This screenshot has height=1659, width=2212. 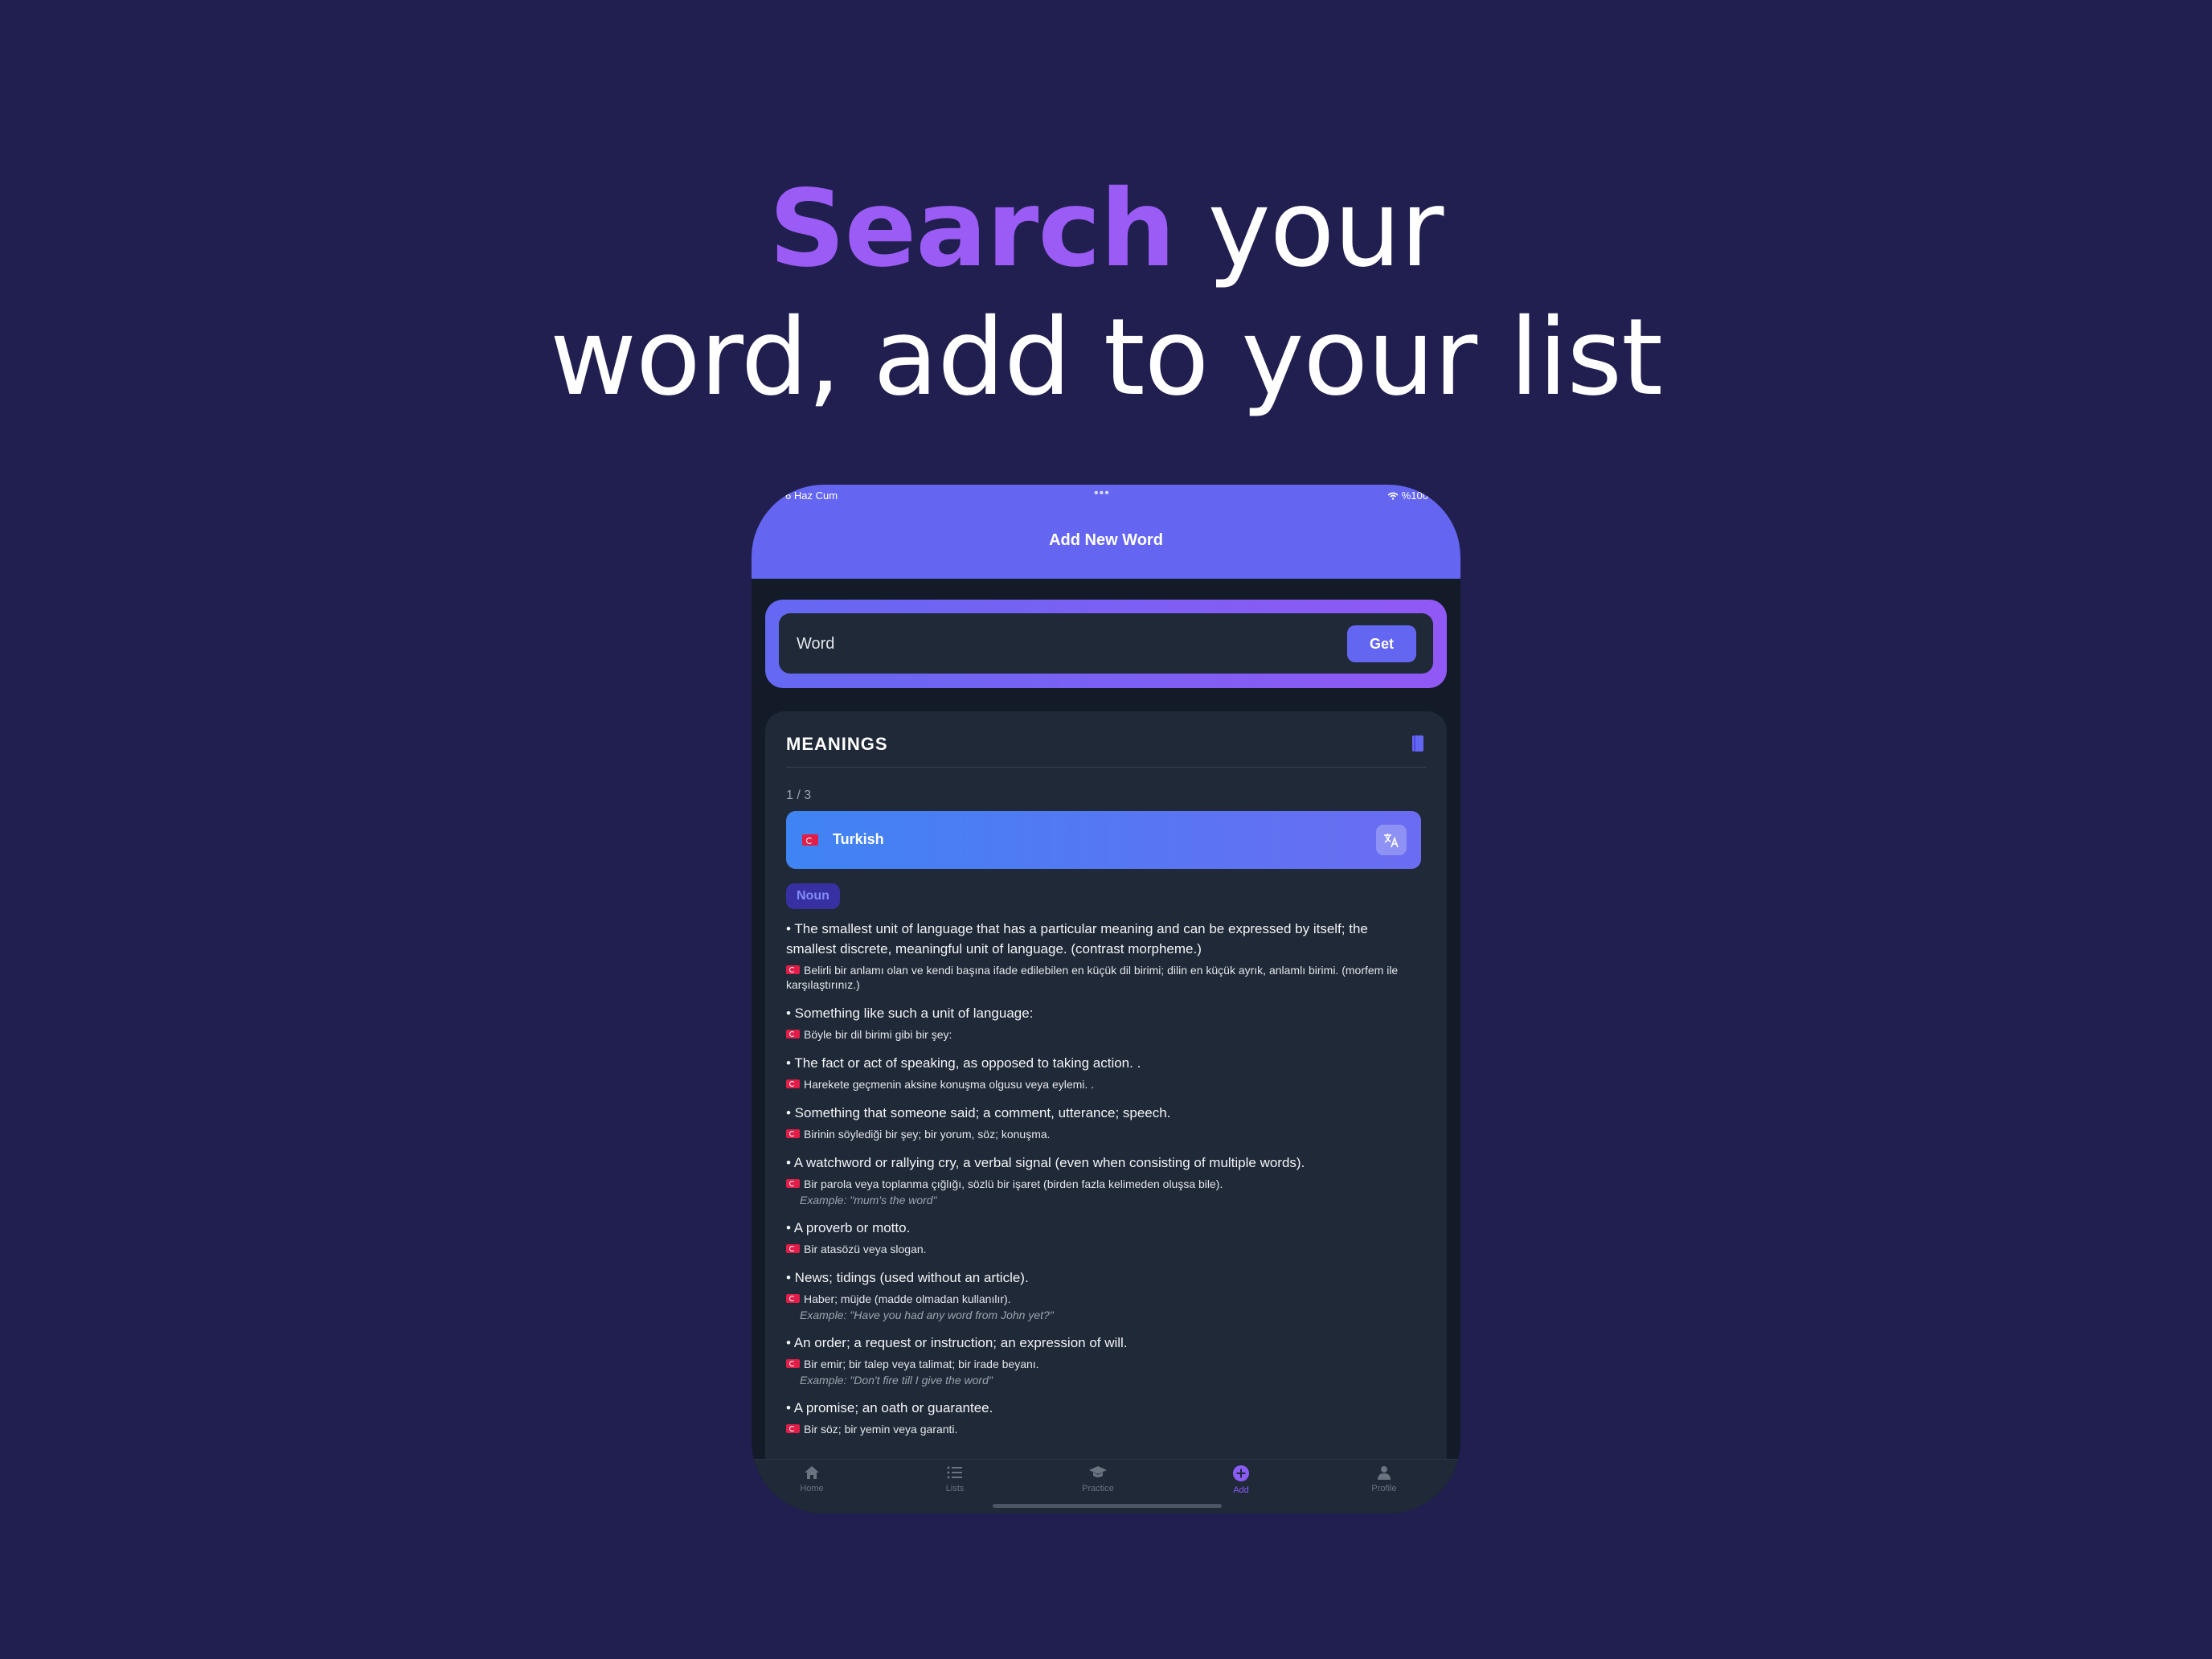 What do you see at coordinates (907, 1298) in the screenshot?
I see `translation-value: Haber; müjde (madde olmadan kullanılır).` at bounding box center [907, 1298].